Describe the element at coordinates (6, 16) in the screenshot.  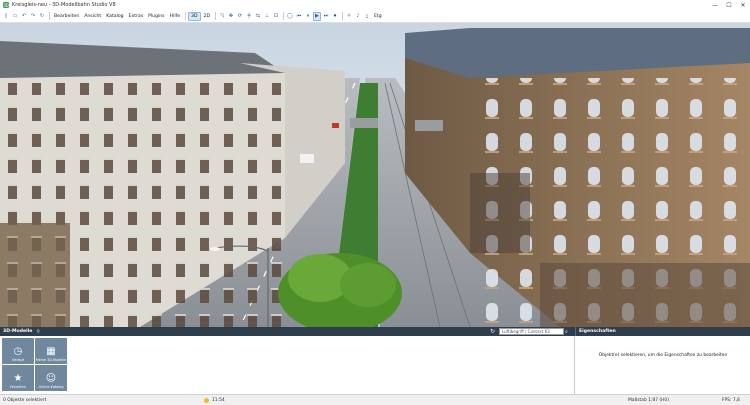
I see `new-icon: ▯` at that location.